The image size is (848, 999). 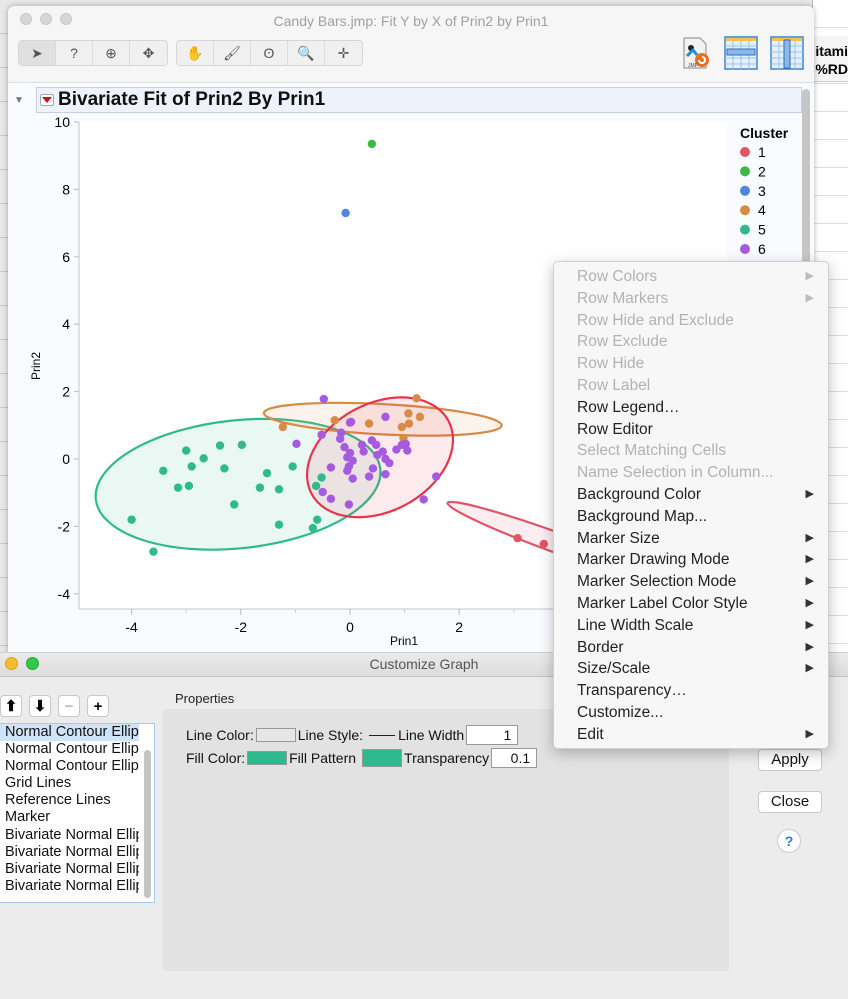 What do you see at coordinates (691, 735) in the screenshot?
I see `menu-item-edit: Edit ▶` at bounding box center [691, 735].